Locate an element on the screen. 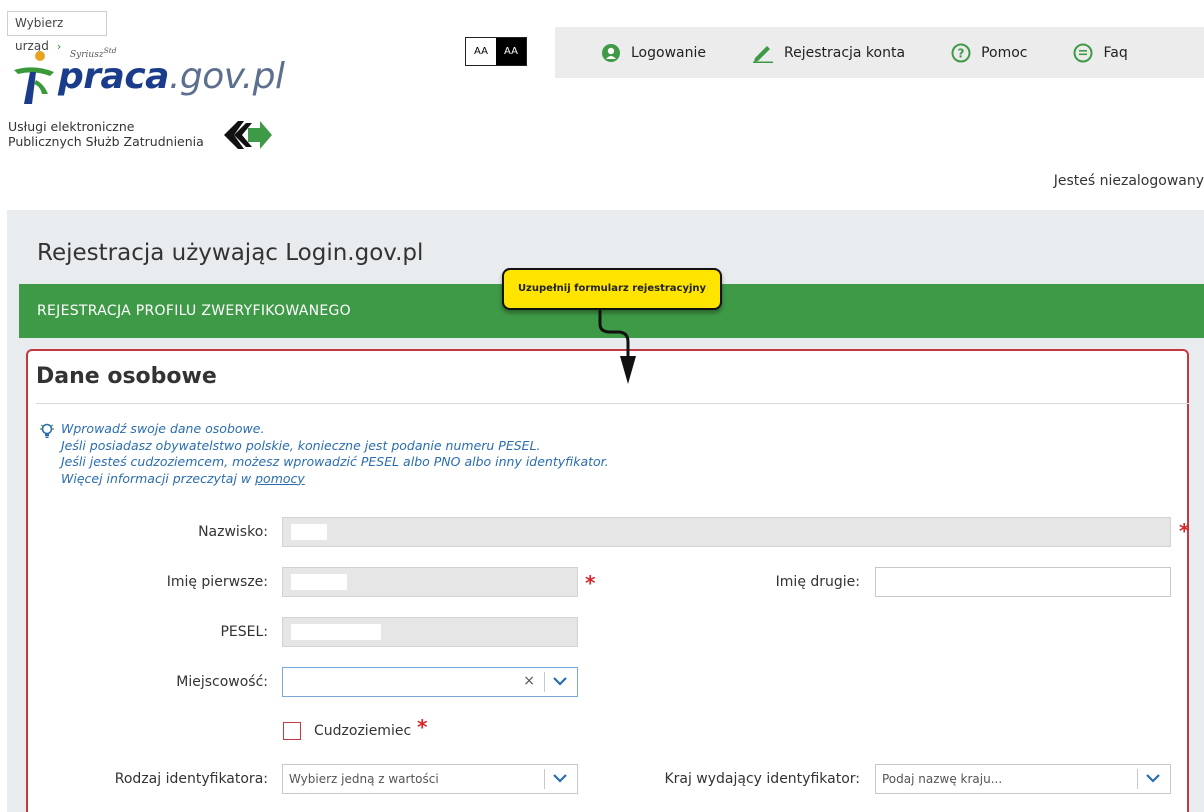 The height and width of the screenshot is (812, 1204). nav-faq-label: Faq is located at coordinates (1115, 52).